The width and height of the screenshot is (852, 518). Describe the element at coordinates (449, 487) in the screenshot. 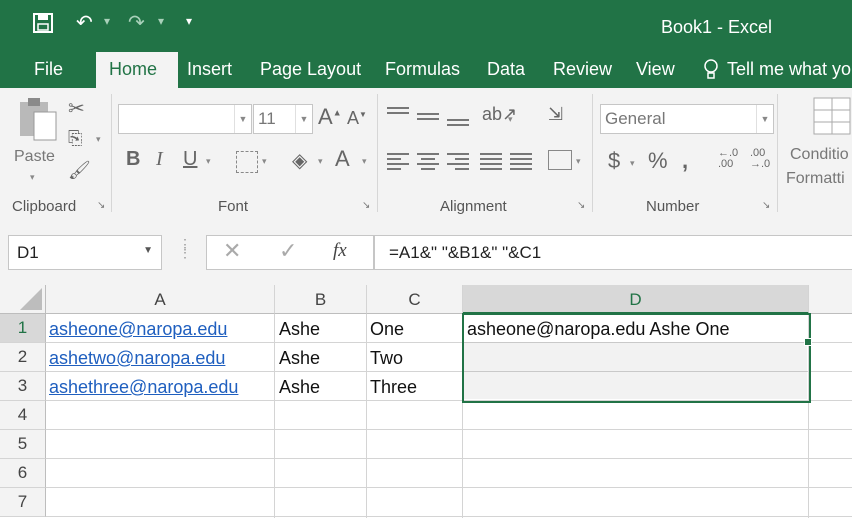

I see `gridline` at that location.